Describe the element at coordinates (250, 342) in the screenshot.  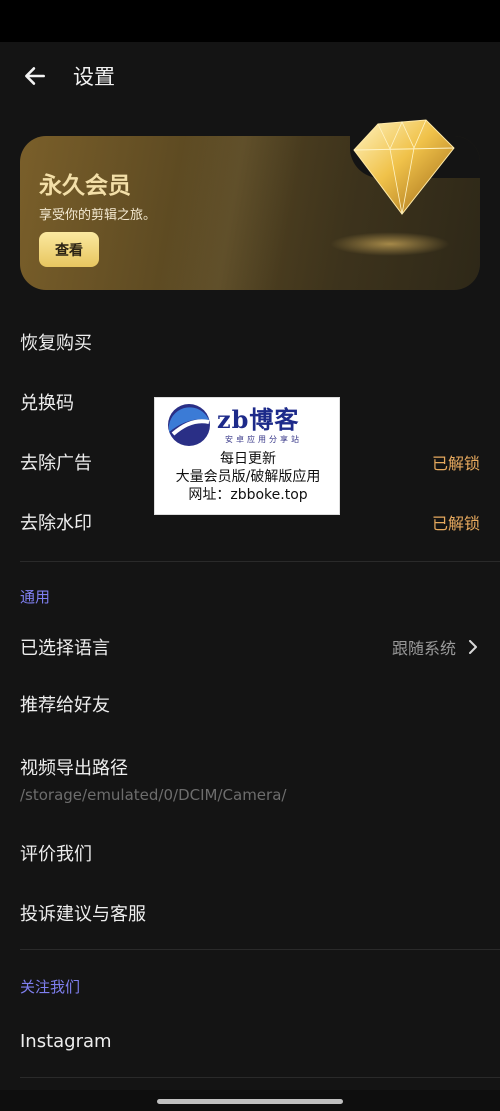
I see `restore-purchase-row: 恢复购买` at that location.